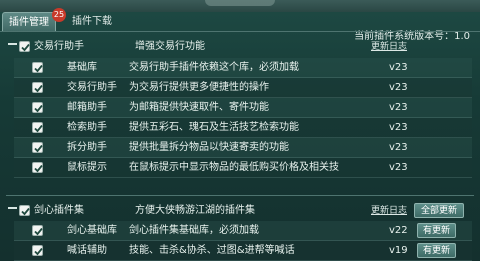  I want to click on group-header-jianxin: 剑心插件集 方便大侠畅游江湖的插件集 更新日志 全部更新, so click(240, 211).